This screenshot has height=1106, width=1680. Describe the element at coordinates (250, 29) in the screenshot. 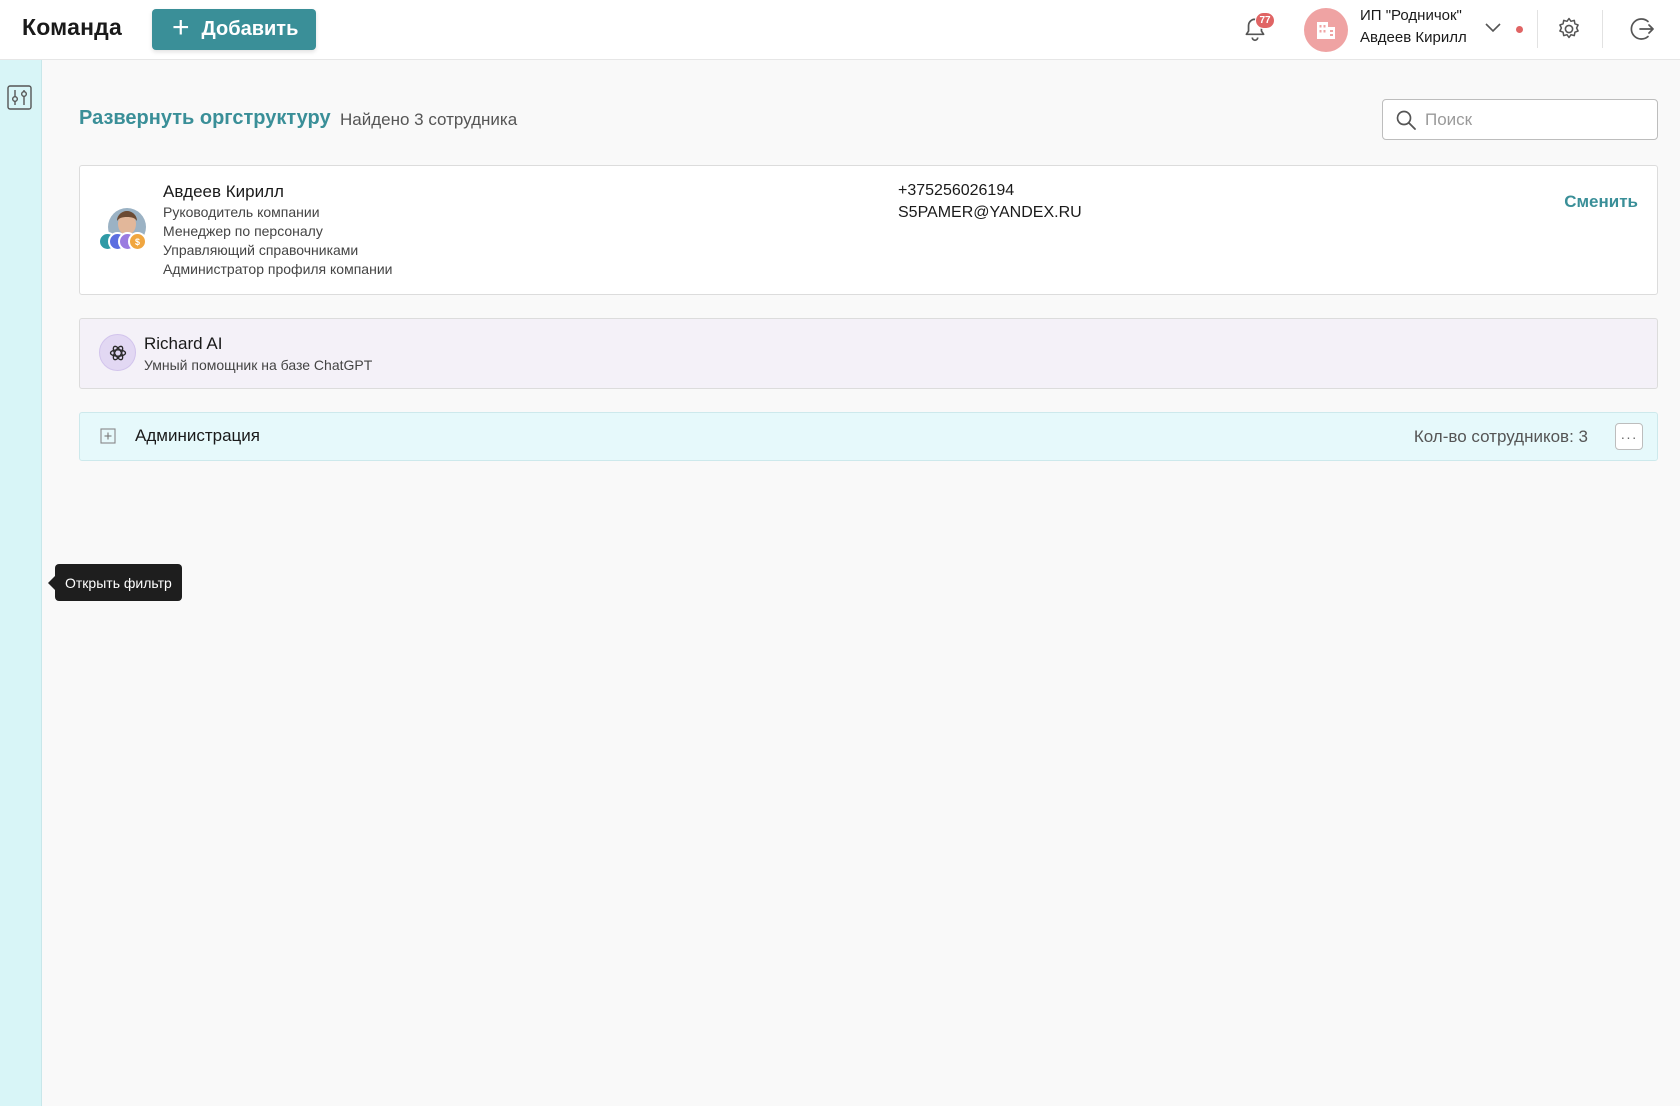

I see `add-button-label: Добавить` at that location.